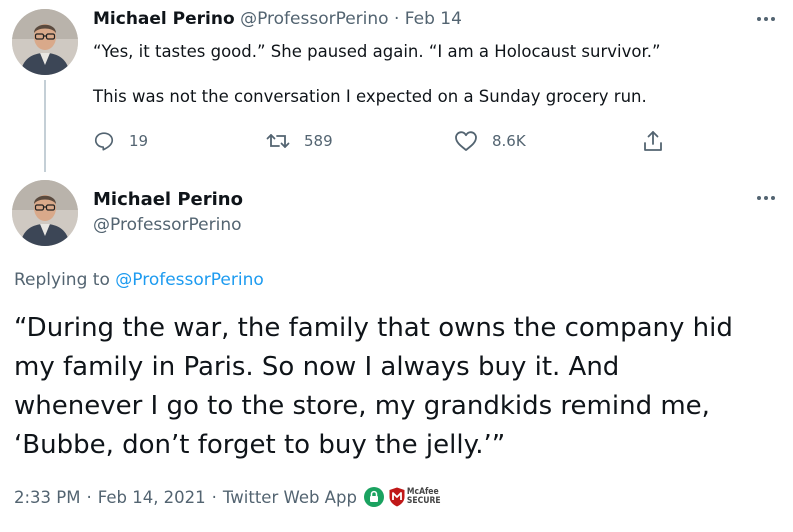 Image resolution: width=793 pixels, height=532 pixels. What do you see at coordinates (653, 141) in the screenshot?
I see `share-icon` at bounding box center [653, 141].